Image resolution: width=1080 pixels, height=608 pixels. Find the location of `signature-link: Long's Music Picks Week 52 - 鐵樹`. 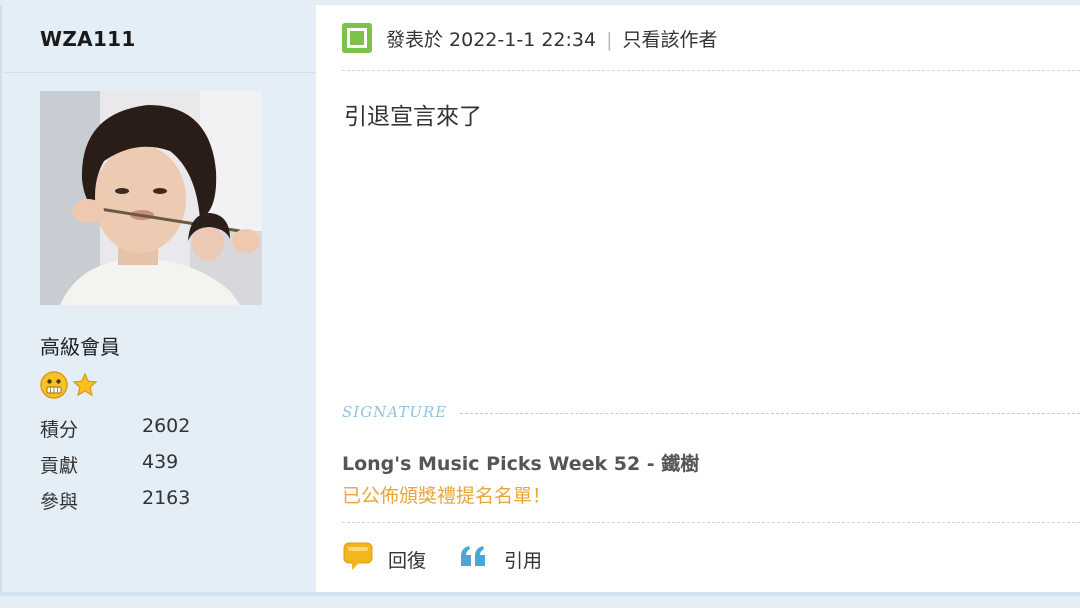

signature-link: Long's Music Picks Week 52 - 鐵樹 is located at coordinates (520, 462).